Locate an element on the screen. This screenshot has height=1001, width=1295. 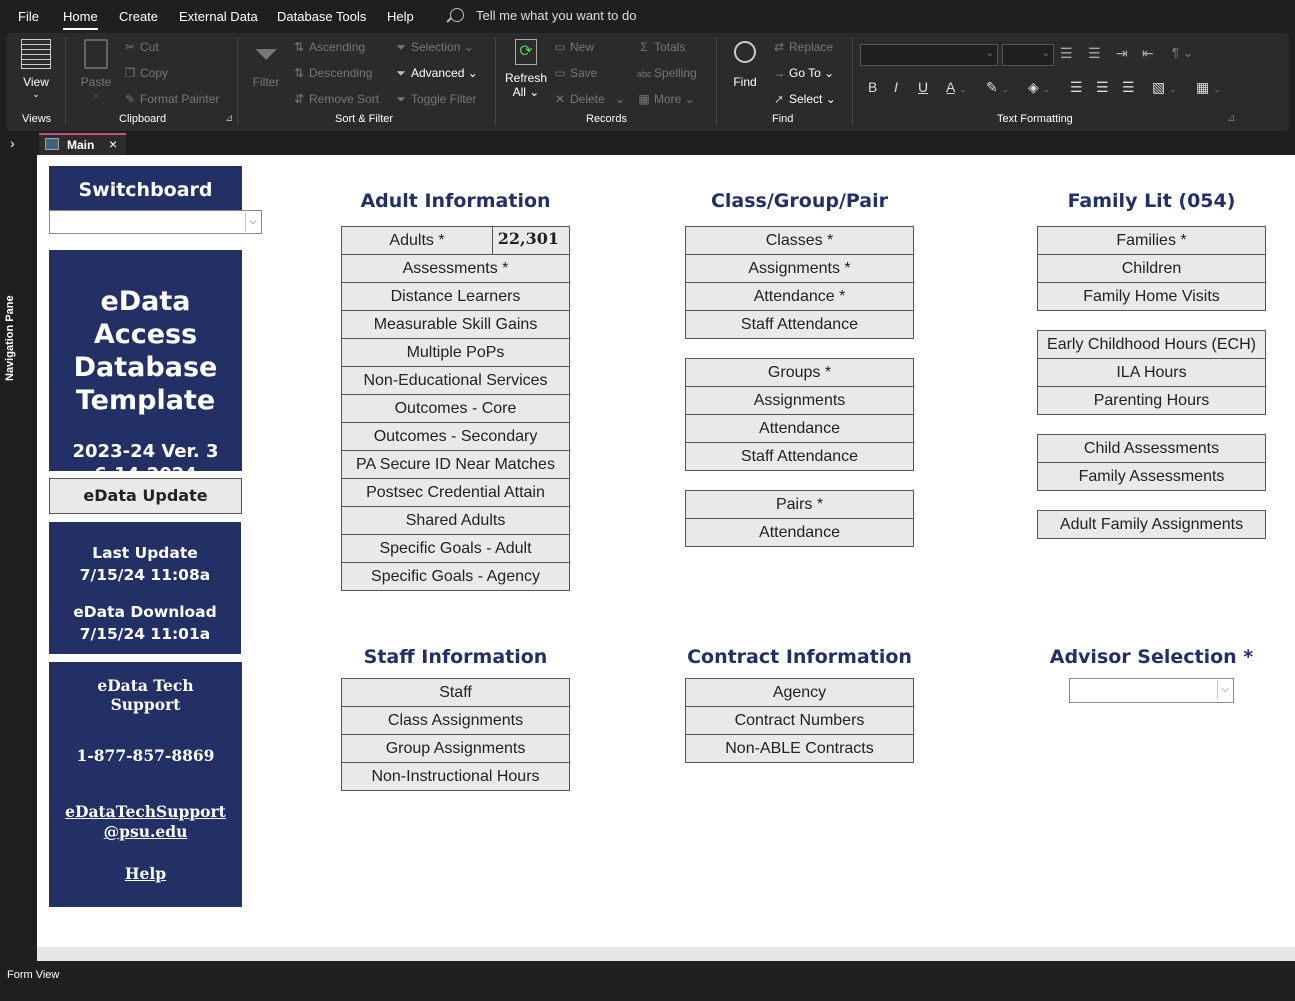
select-button: ➚ Select ⌄ is located at coordinates (804, 99).